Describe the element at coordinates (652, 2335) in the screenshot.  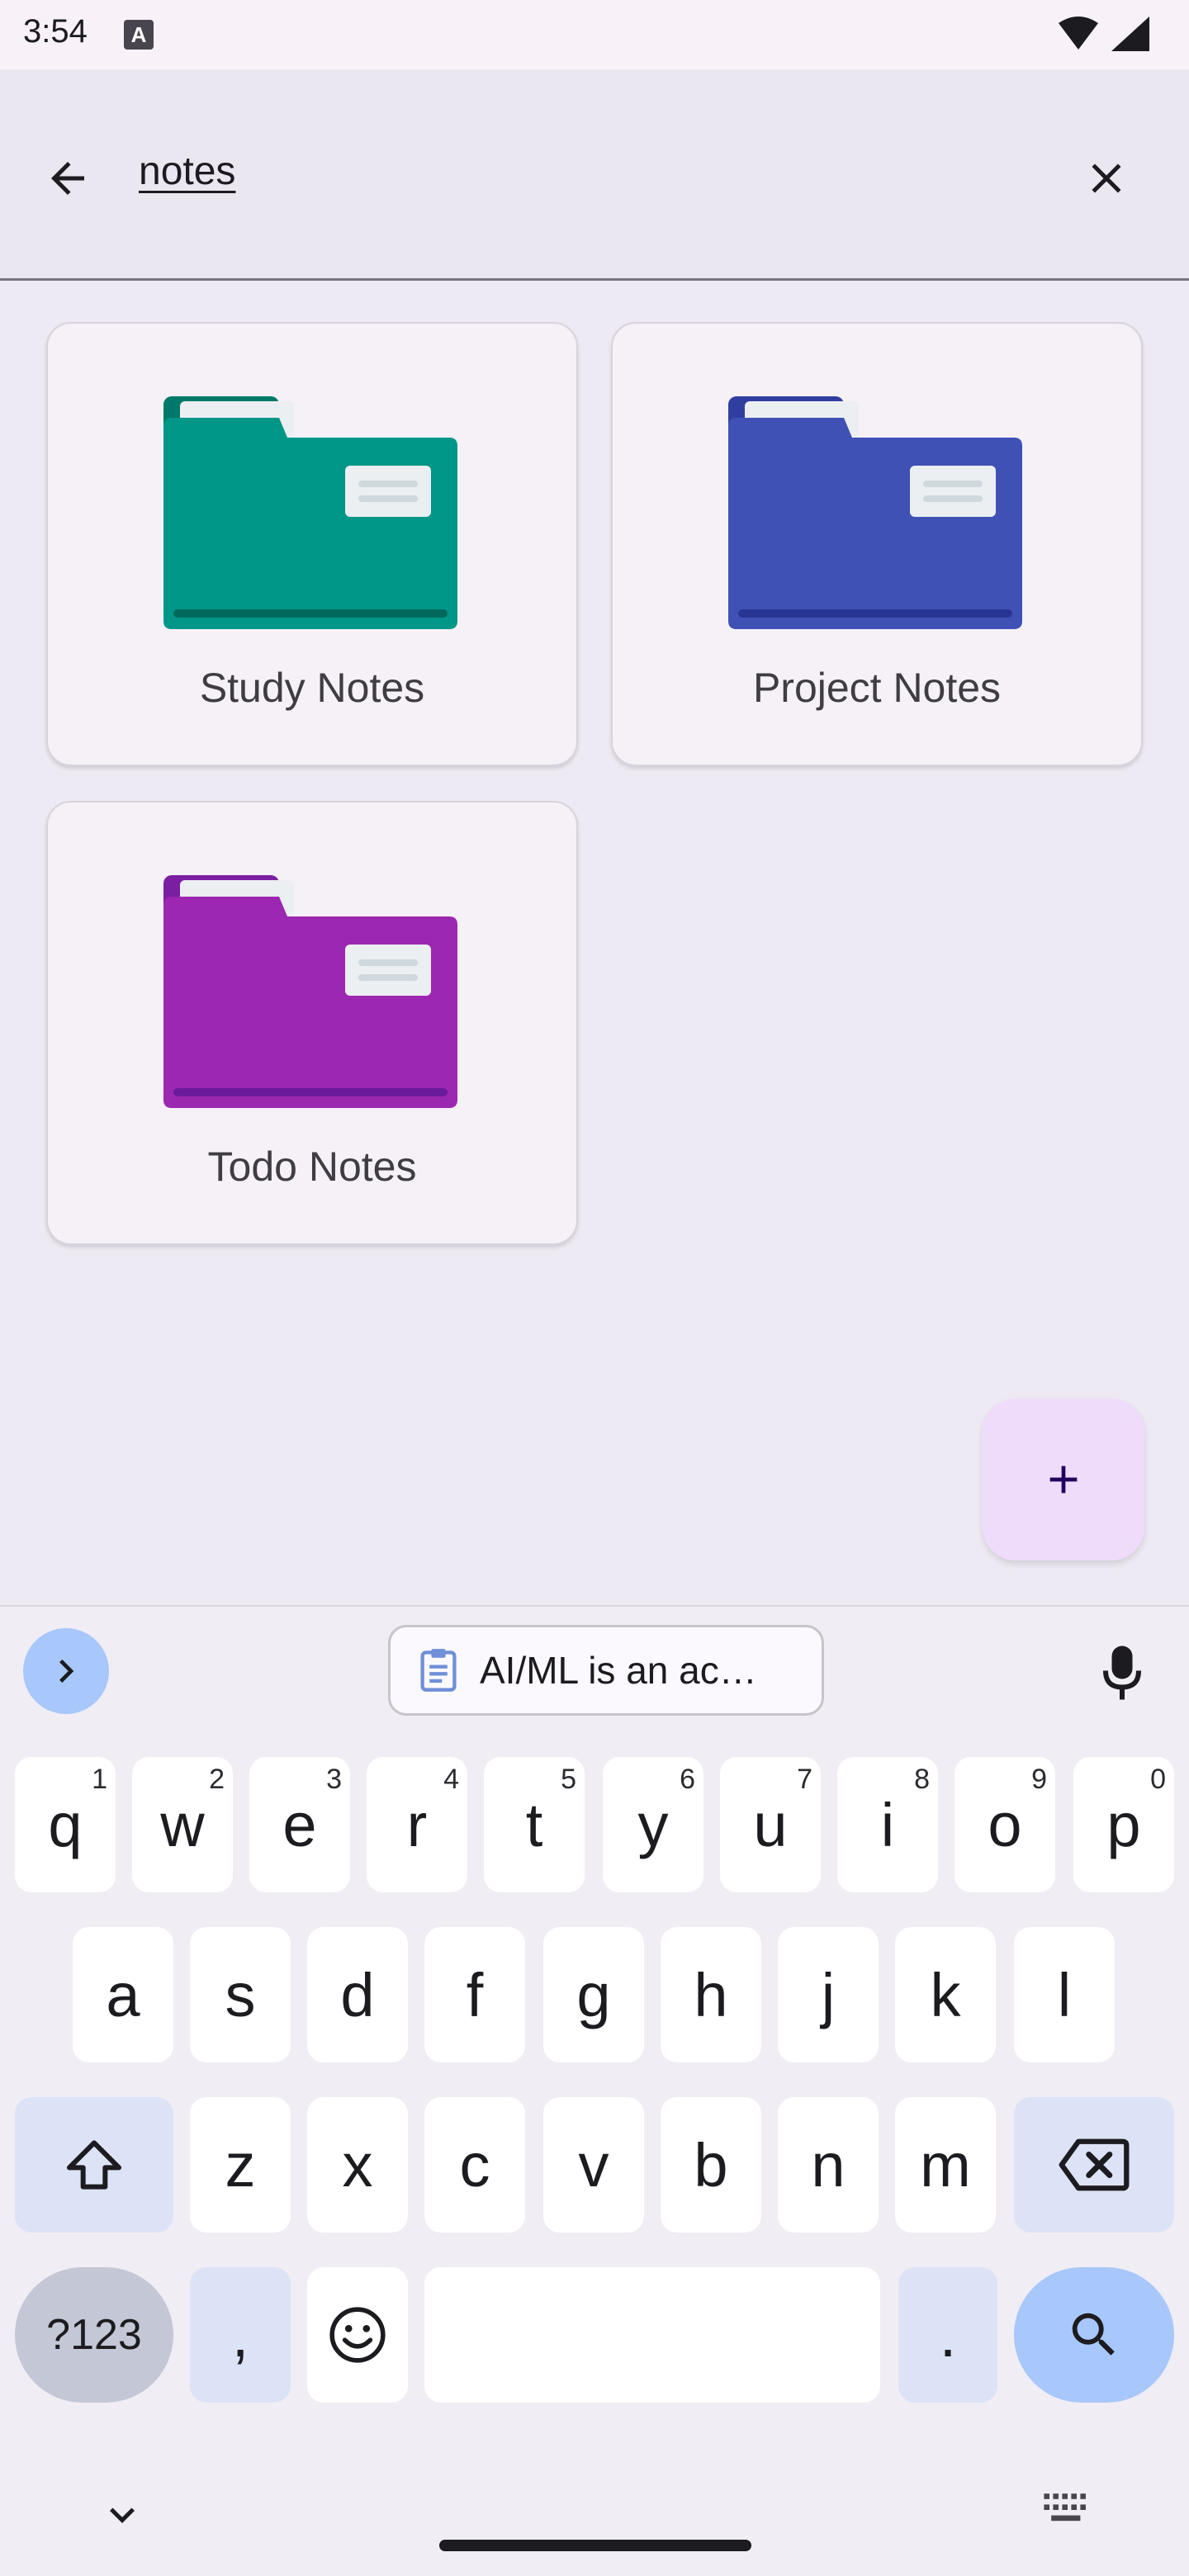
I see `space-key` at that location.